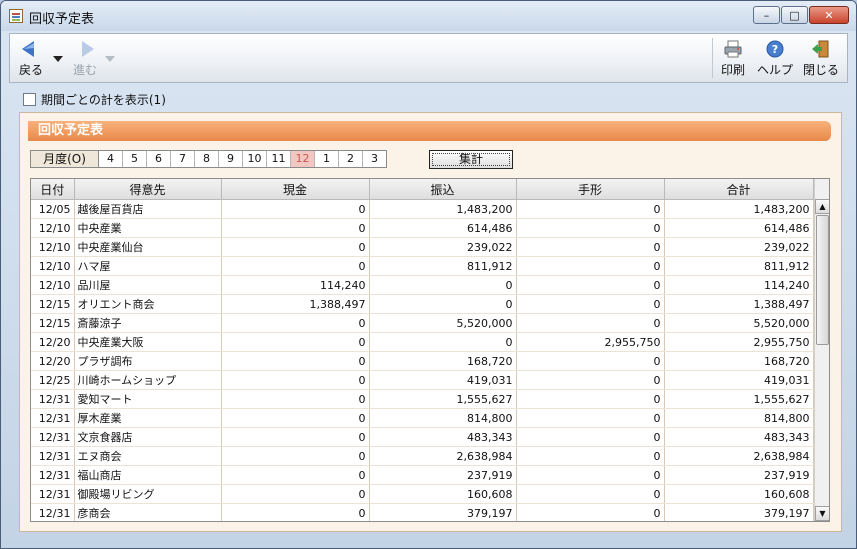  I want to click on table-row: 12/31 エヌ商会 0 2,638,984 0 2,638,984, so click(422, 456).